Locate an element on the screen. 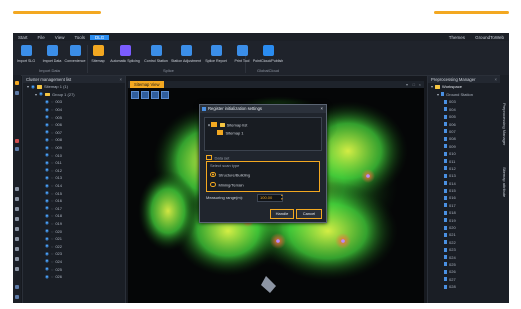 This screenshot has height=309, width=521. list-item: 014 is located at coordinates (464, 182).